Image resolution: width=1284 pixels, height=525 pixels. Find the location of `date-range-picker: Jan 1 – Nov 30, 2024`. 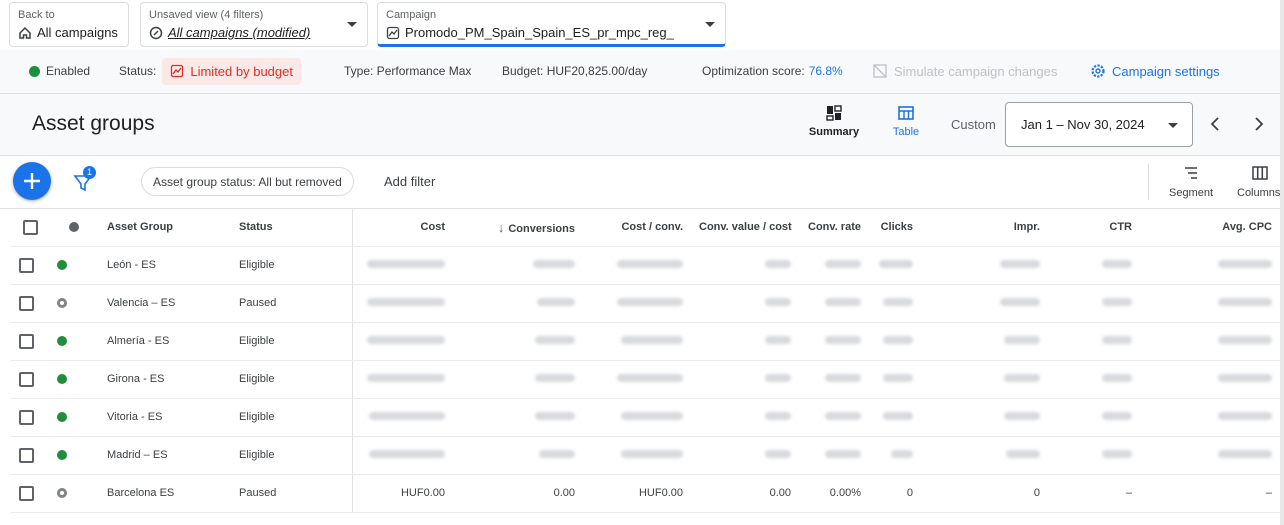

date-range-picker: Jan 1 – Nov 30, 2024 is located at coordinates (1099, 124).